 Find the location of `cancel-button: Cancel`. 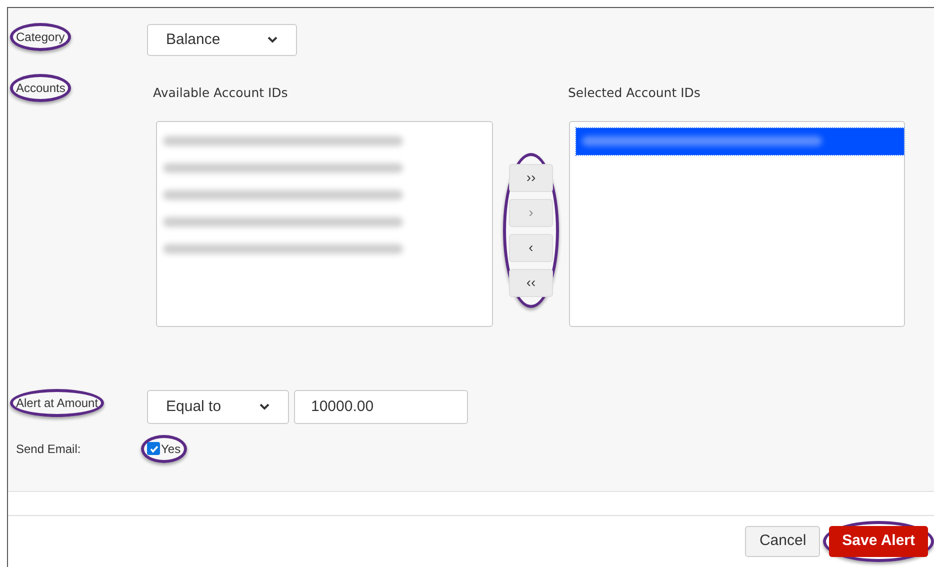

cancel-button: Cancel is located at coordinates (782, 541).